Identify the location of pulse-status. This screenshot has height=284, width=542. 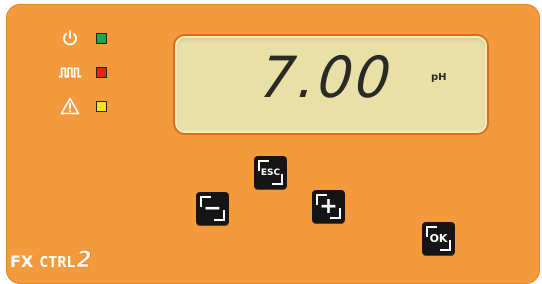
(82, 72).